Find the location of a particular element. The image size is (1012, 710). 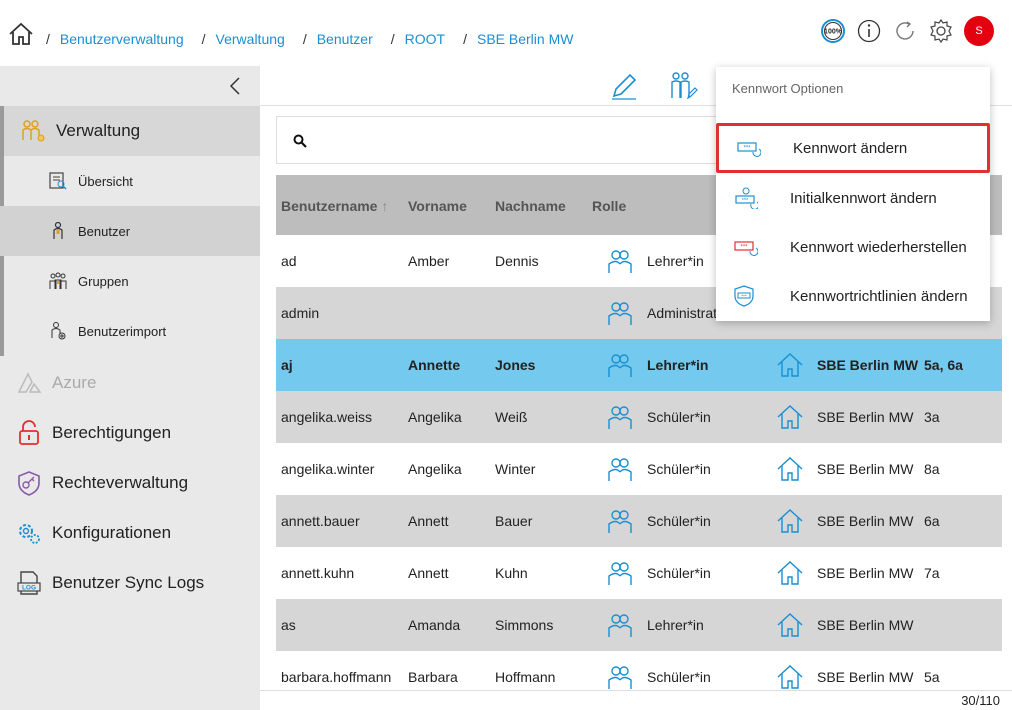

lock-icon is located at coordinates (29, 432).